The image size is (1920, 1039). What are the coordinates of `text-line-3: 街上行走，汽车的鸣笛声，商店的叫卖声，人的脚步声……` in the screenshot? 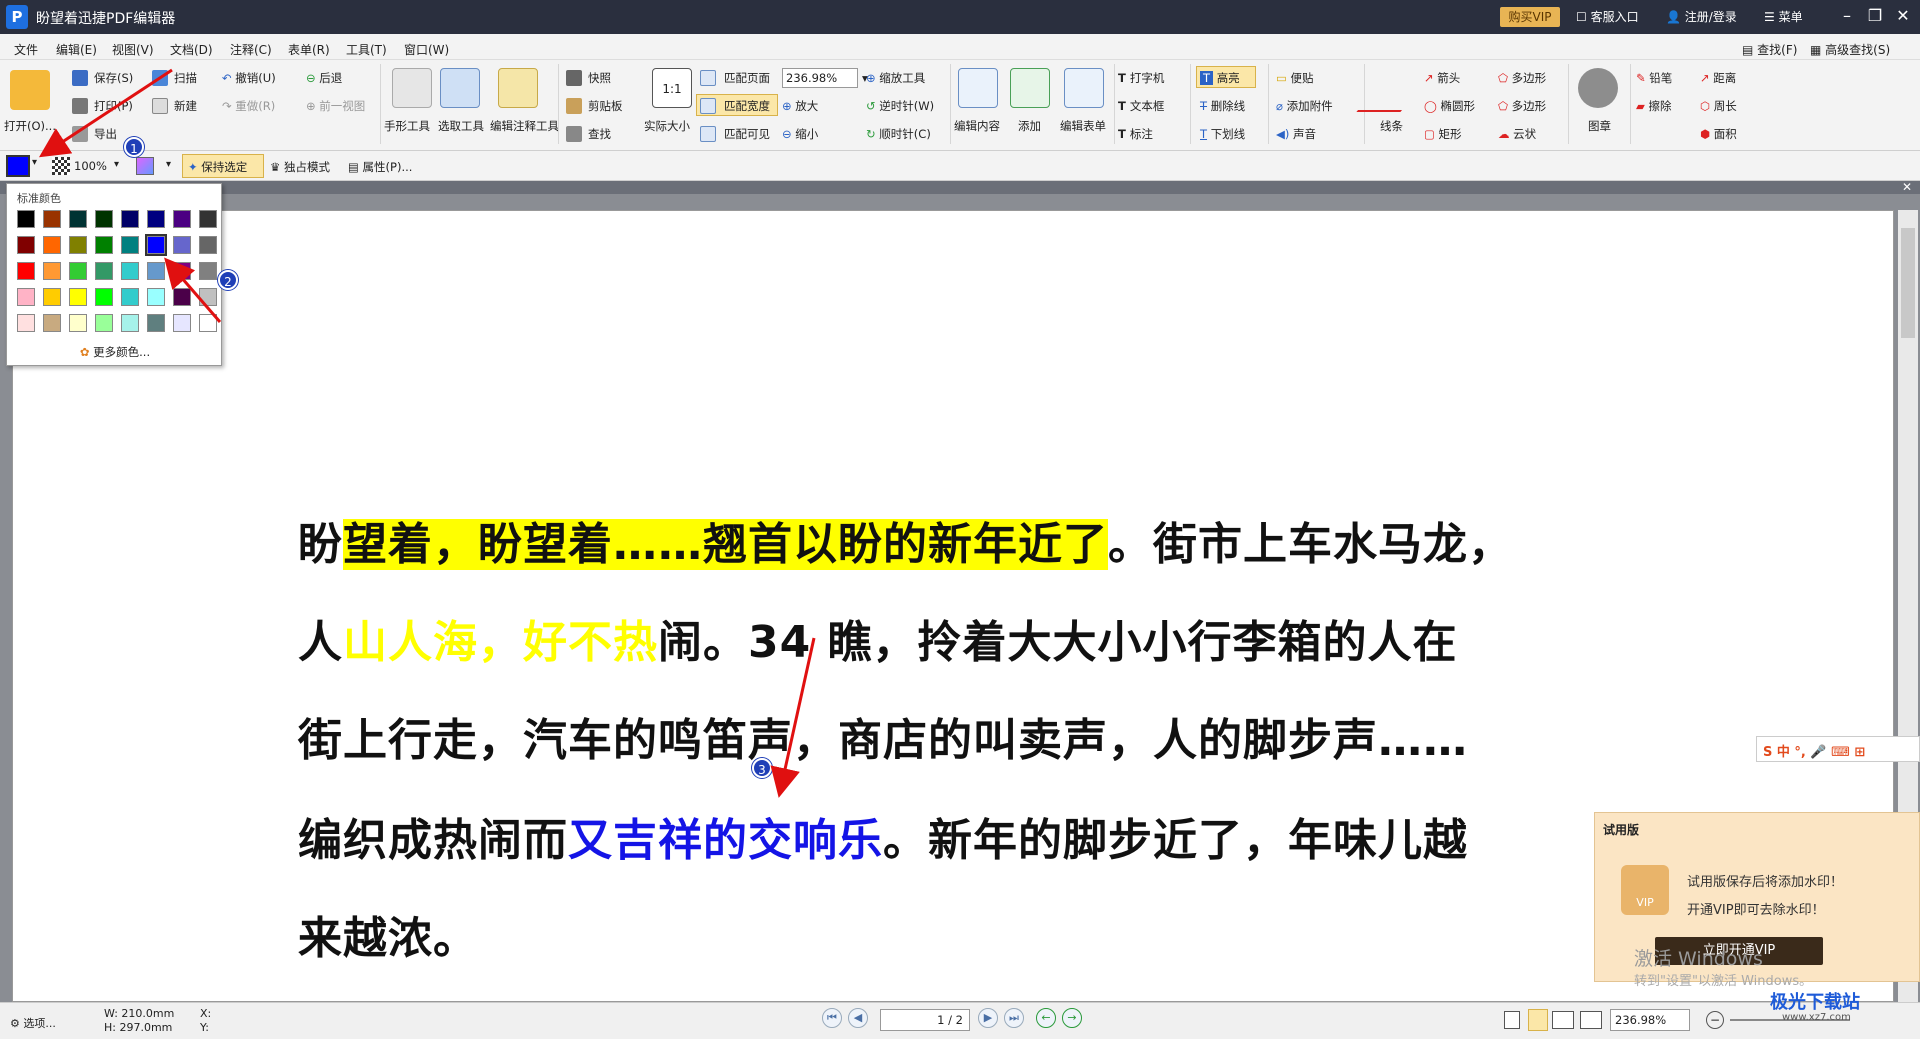 It's located at (883, 736).